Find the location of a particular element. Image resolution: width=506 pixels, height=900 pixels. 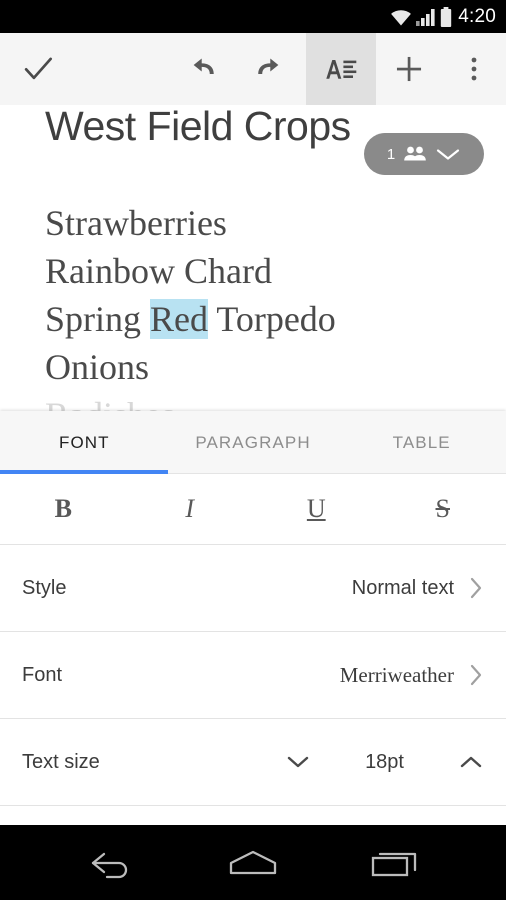

style-setting-right: Normal text is located at coordinates (418, 588).